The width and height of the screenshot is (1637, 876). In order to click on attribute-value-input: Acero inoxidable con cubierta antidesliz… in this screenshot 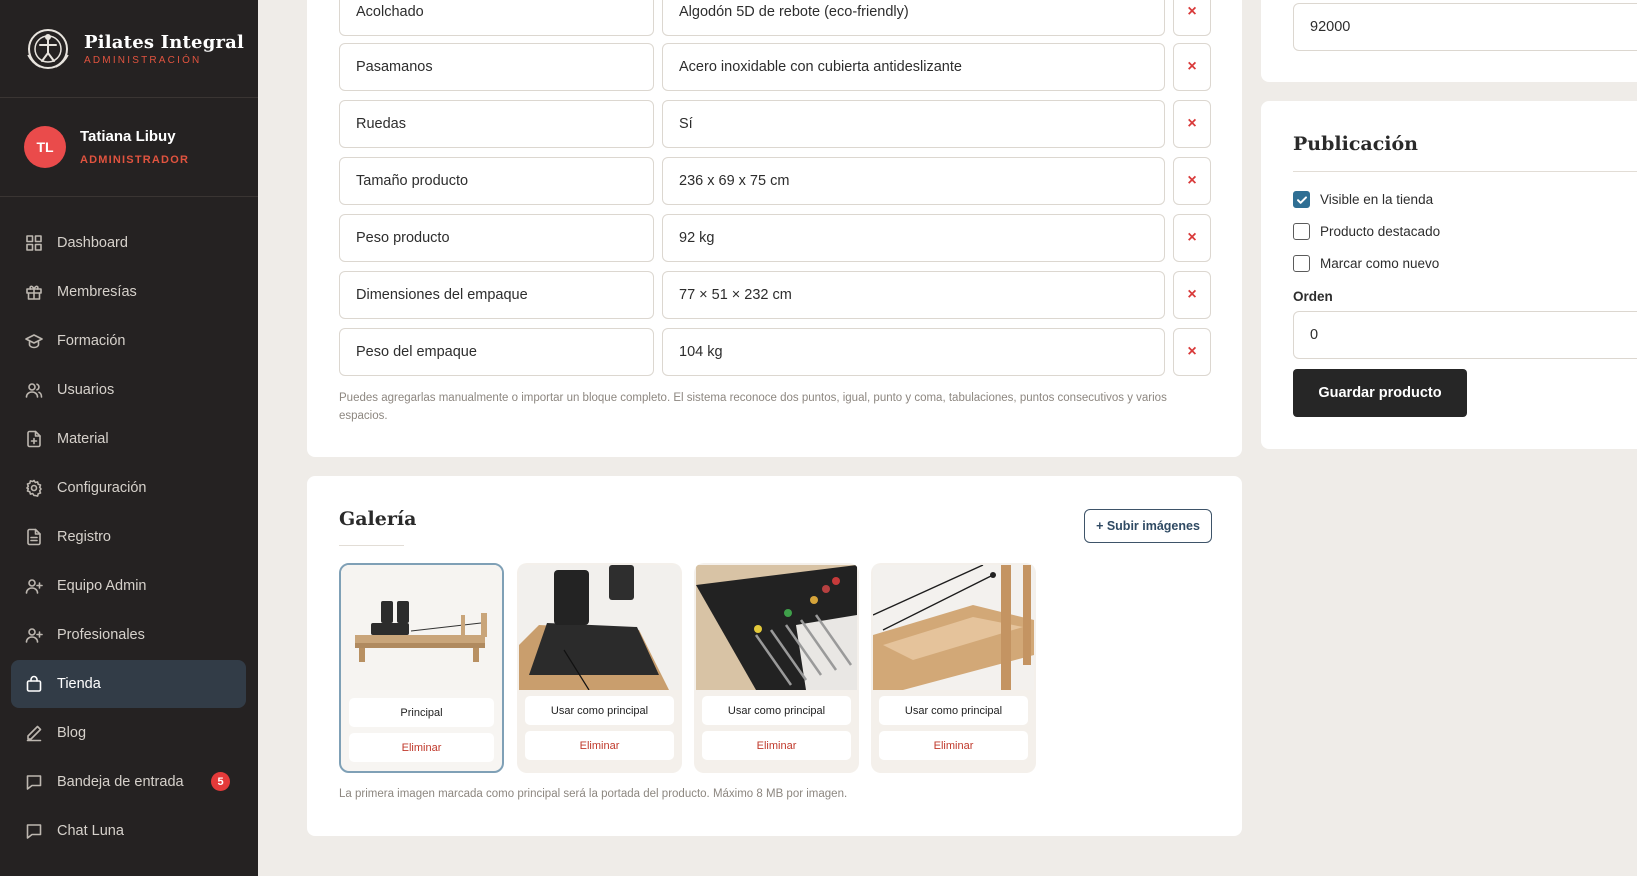, I will do `click(913, 67)`.